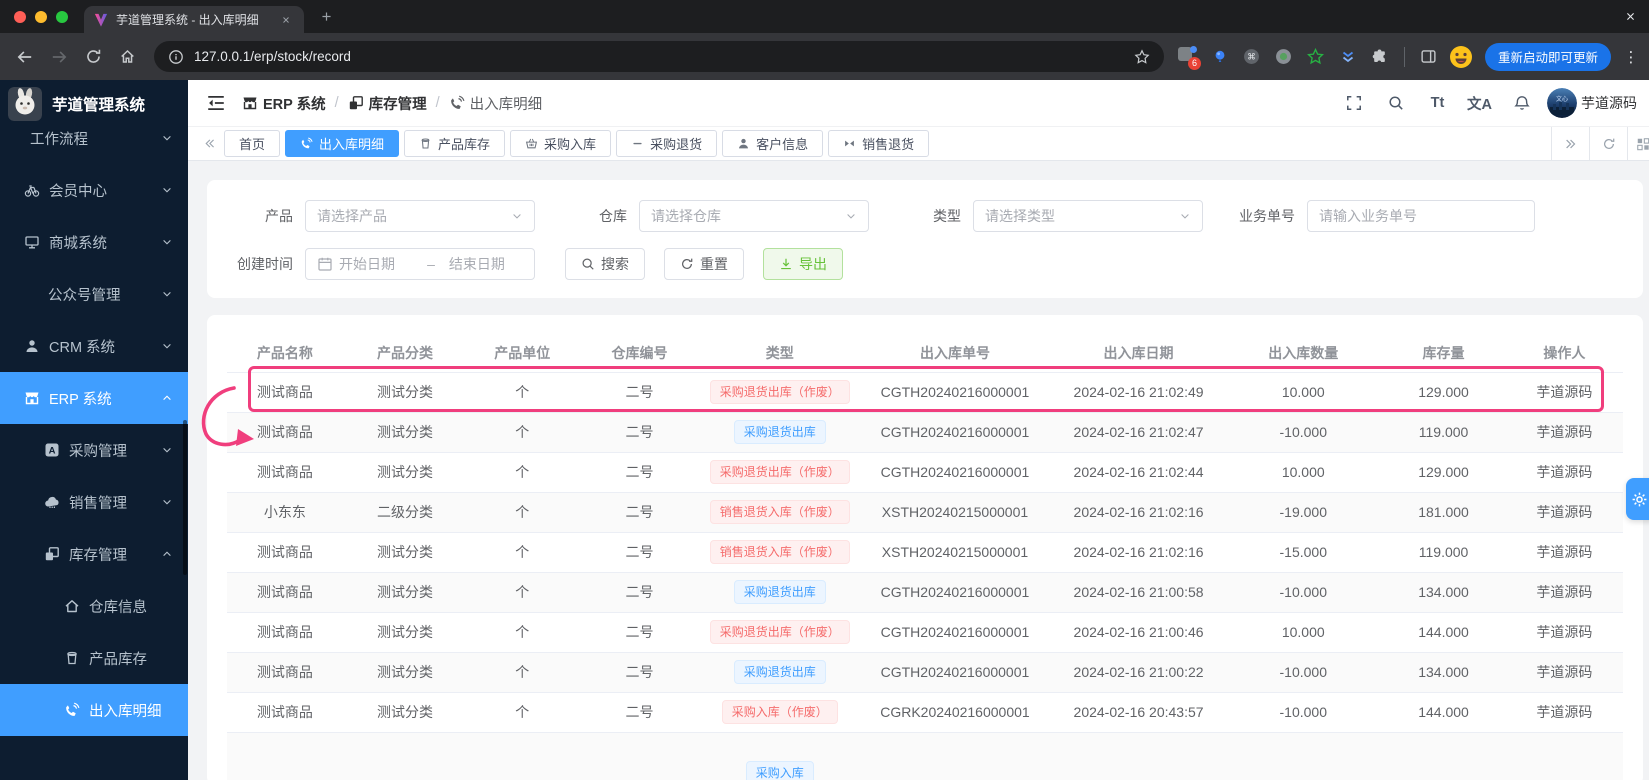  I want to click on sidebar-item: A 采购管理, so click(94, 450).